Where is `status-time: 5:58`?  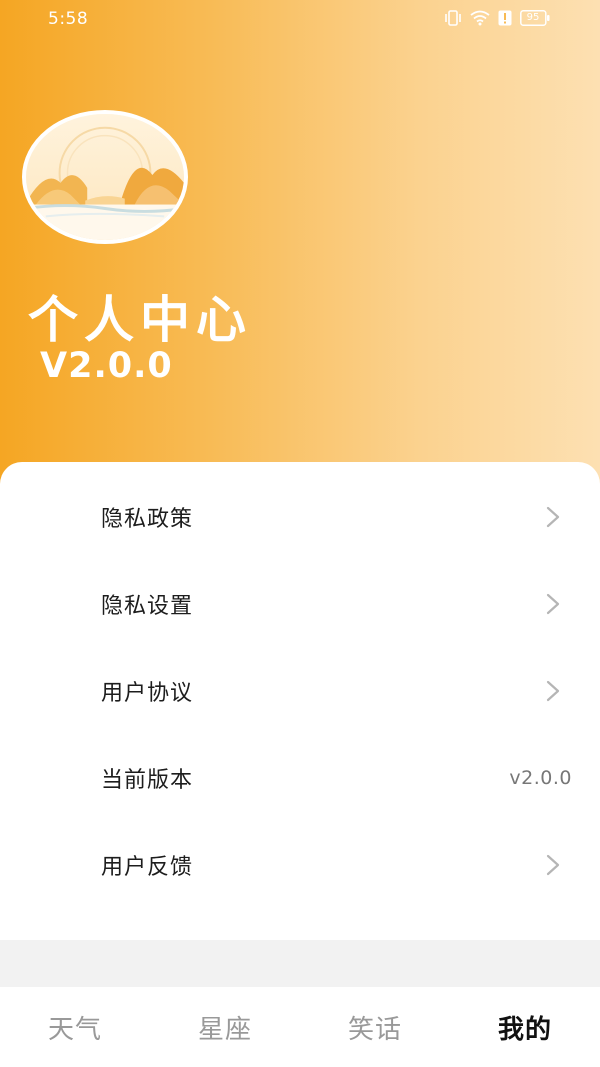 status-time: 5:58 is located at coordinates (68, 19).